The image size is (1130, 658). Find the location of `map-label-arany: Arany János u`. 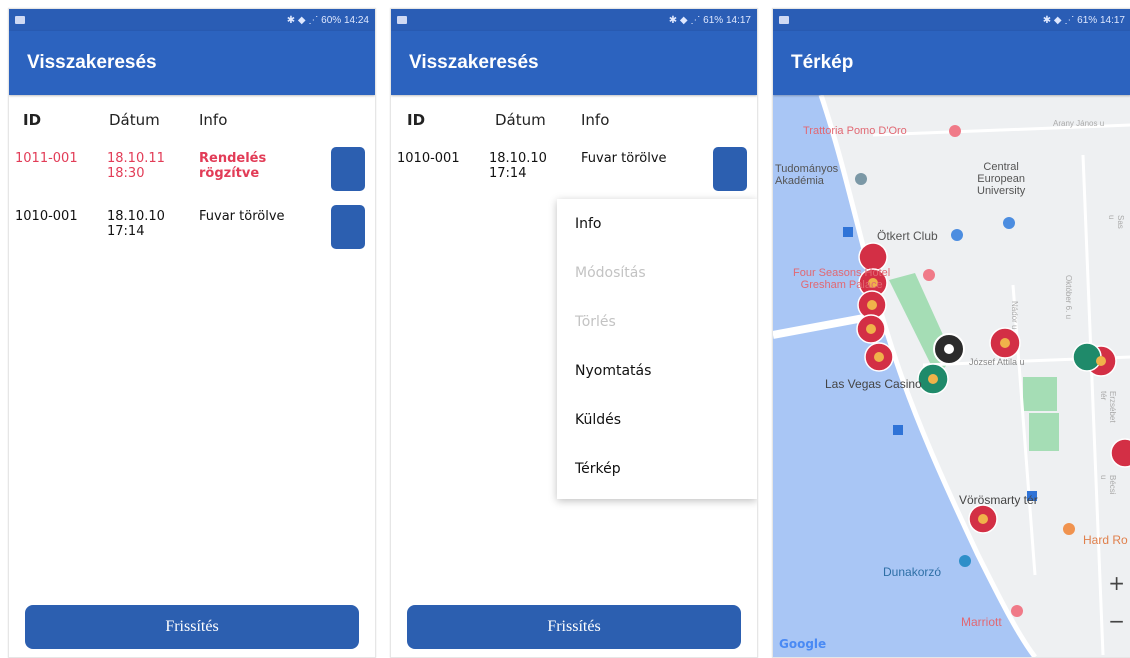

map-label-arany: Arany János u is located at coordinates (1079, 123).